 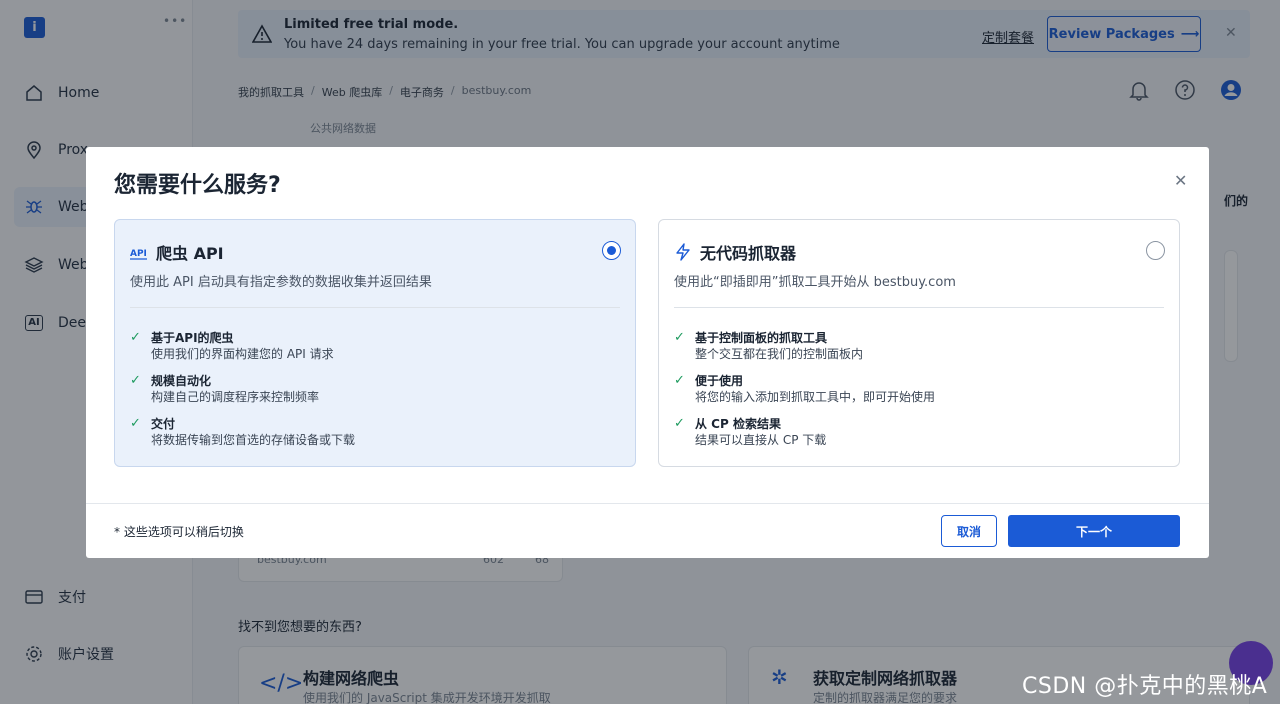 I want to click on next-button: 下一个, so click(x=1094, y=531).